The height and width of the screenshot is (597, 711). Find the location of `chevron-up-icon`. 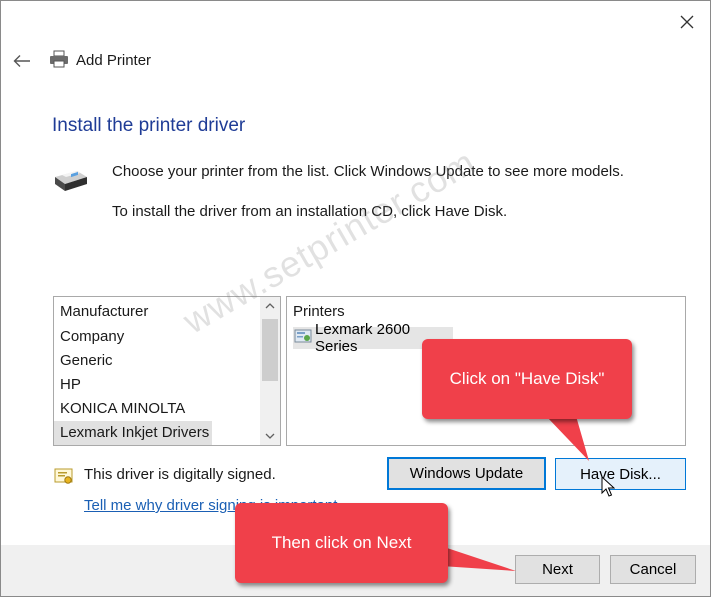

chevron-up-icon is located at coordinates (270, 306).